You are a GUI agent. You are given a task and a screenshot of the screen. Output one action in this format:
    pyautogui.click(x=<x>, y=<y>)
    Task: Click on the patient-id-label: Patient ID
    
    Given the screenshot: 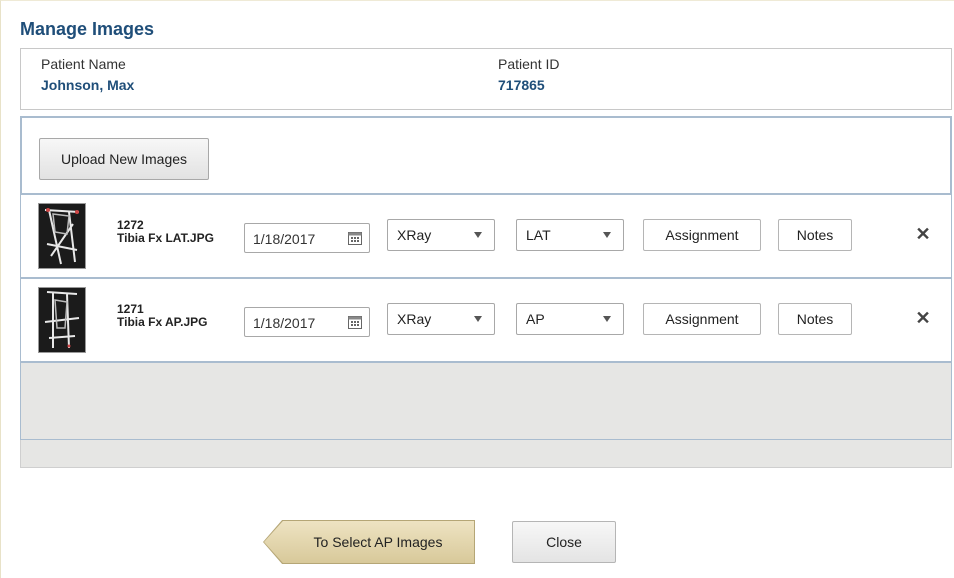 What is the action you would take?
    pyautogui.click(x=529, y=64)
    